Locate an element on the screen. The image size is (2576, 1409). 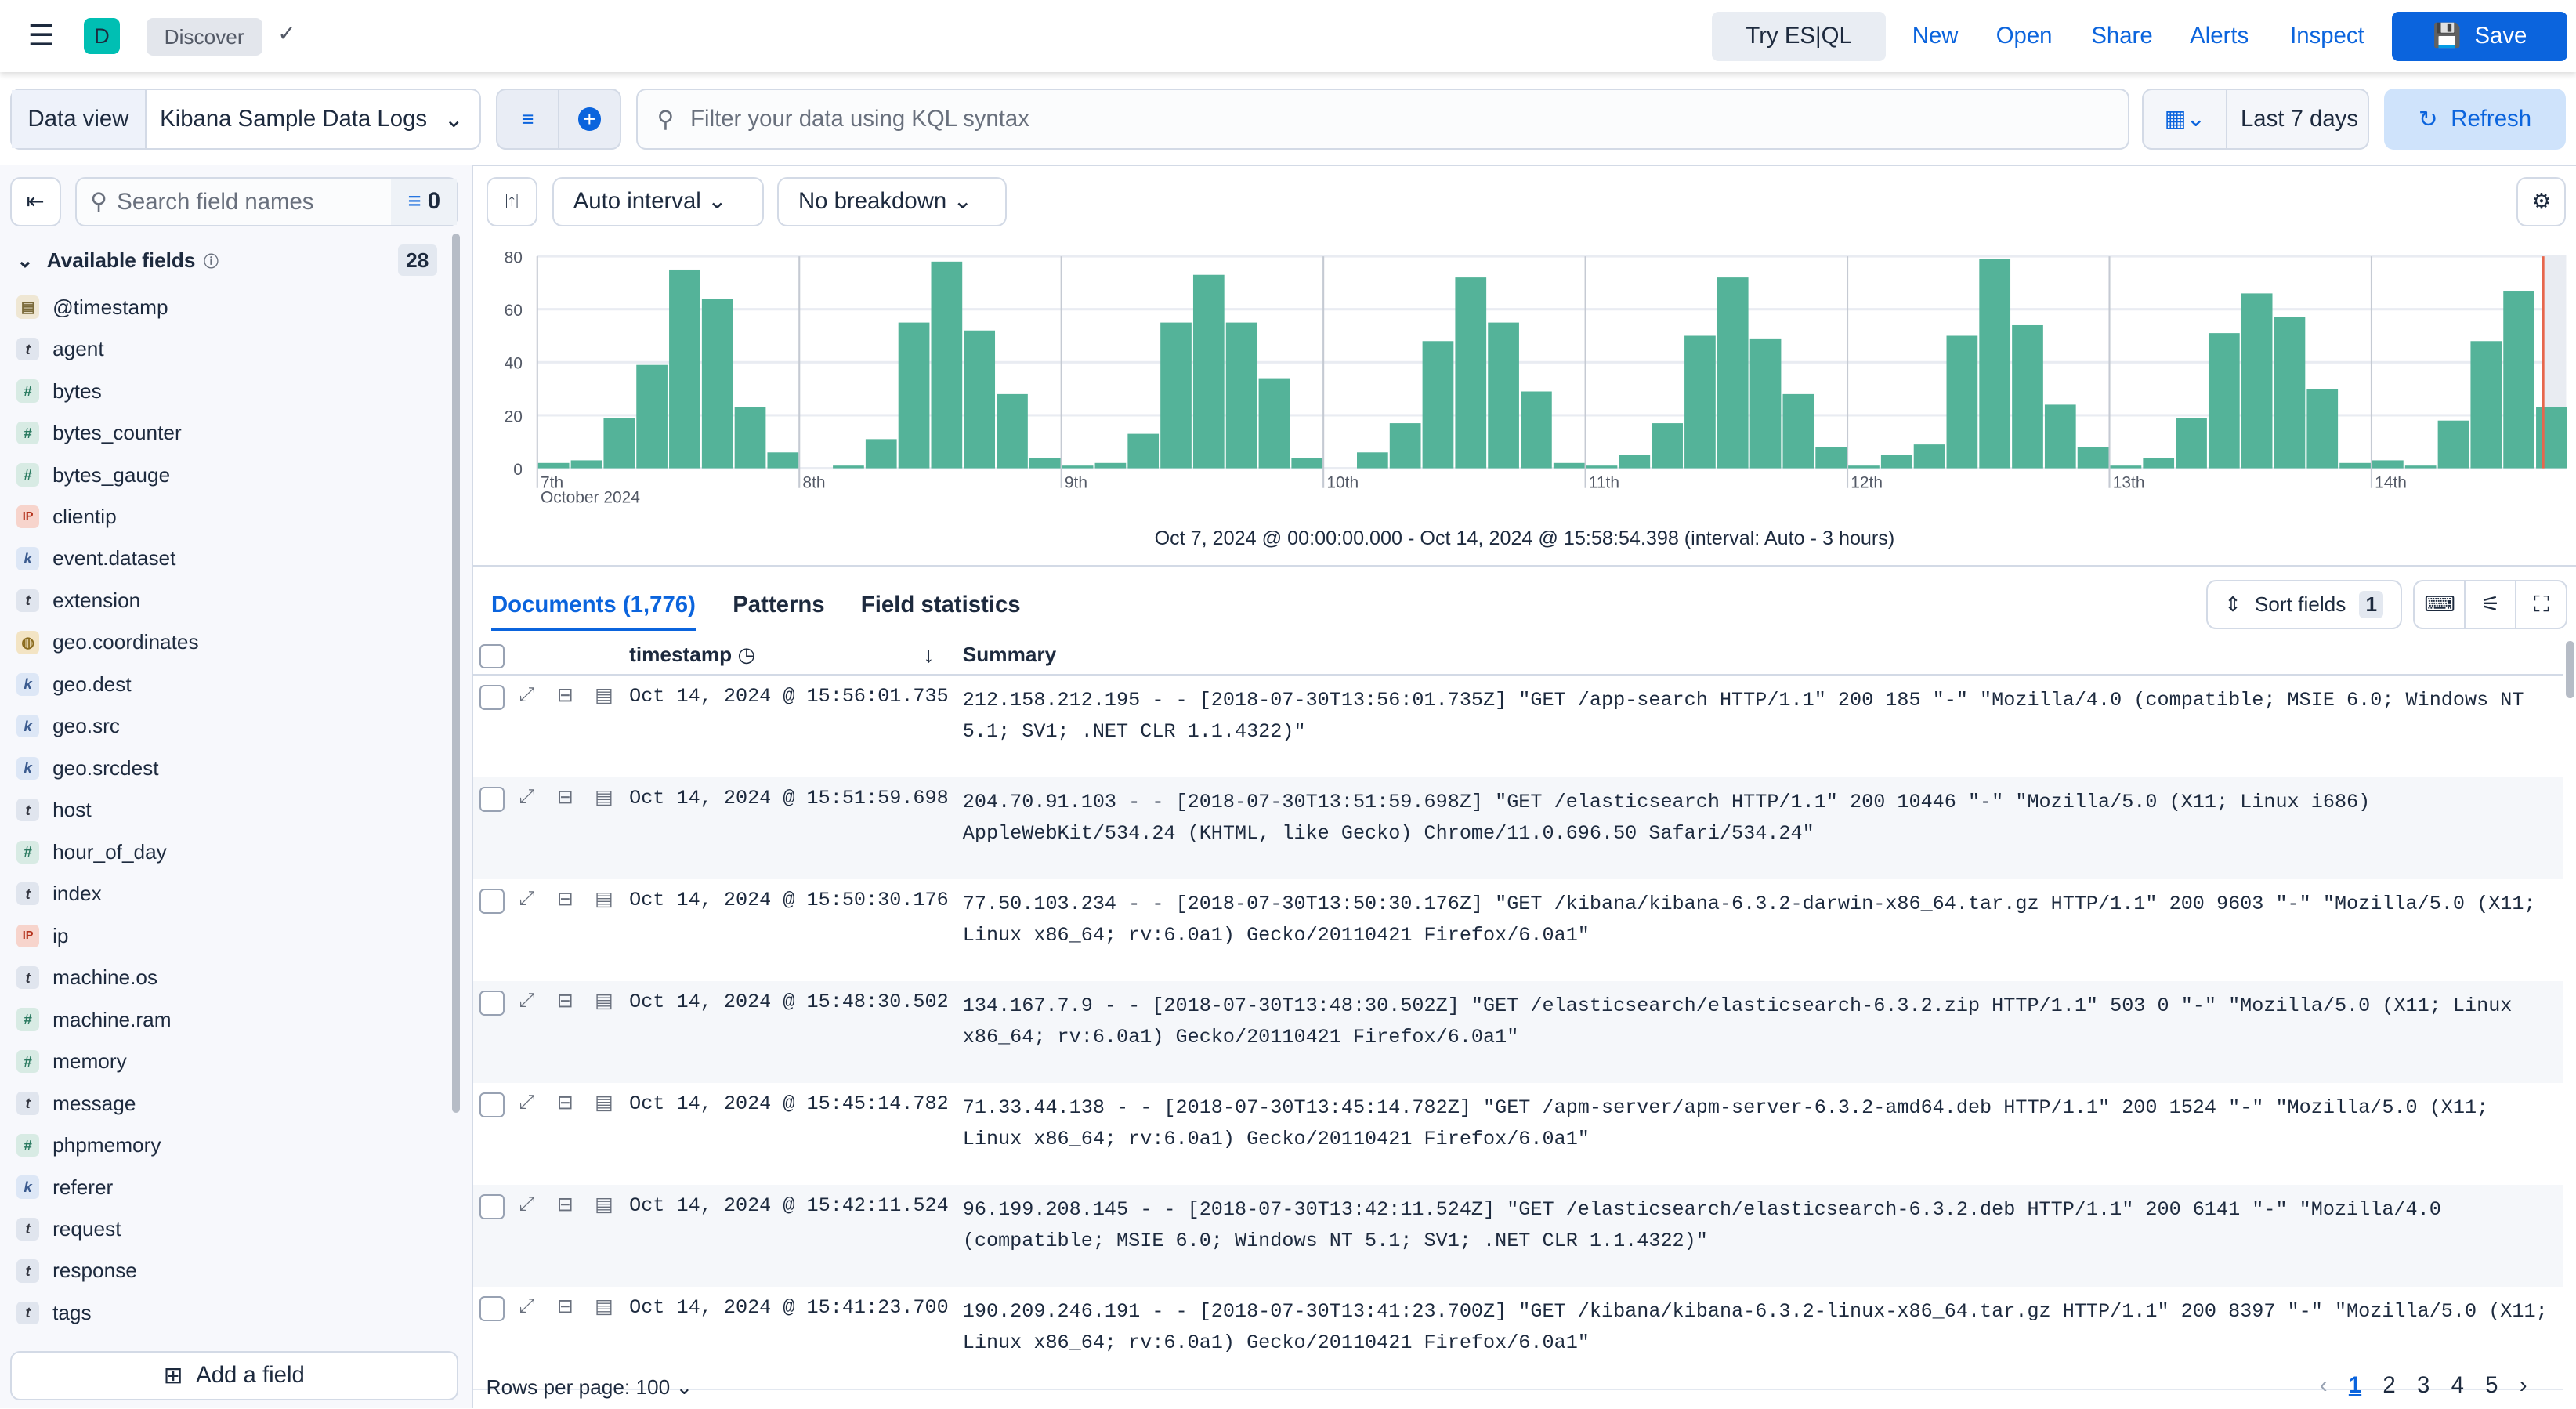
field-item: k event.dataset is located at coordinates (96, 558).